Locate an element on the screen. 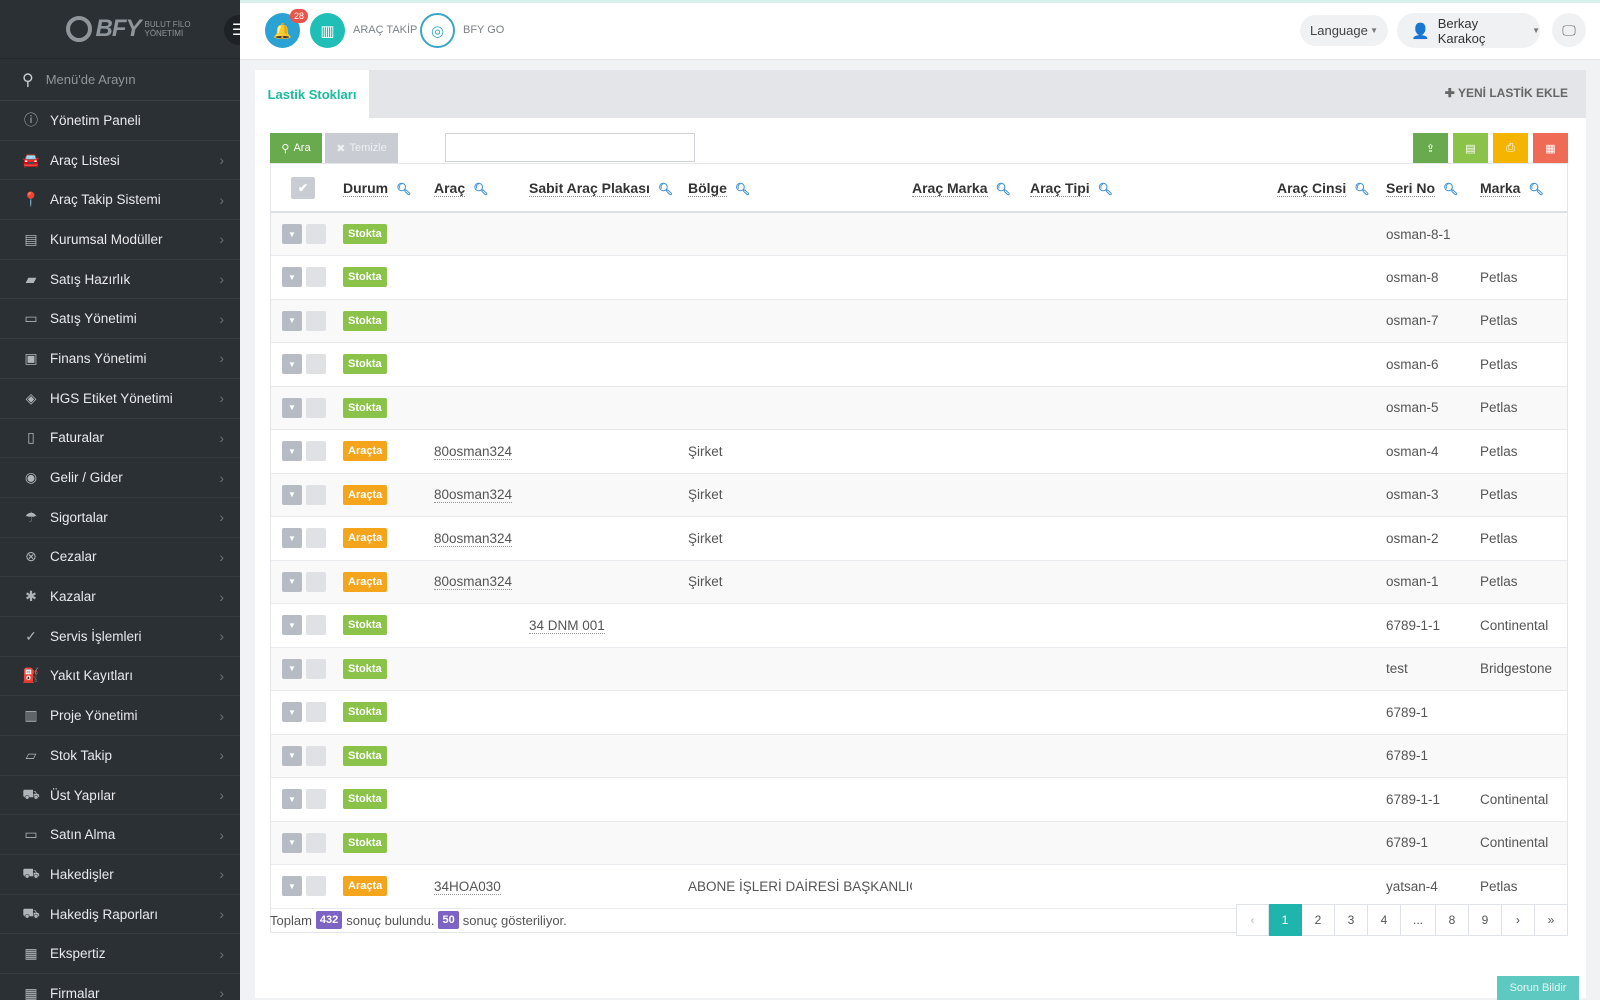 Image resolution: width=1600 pixels, height=1000 pixels. sidebar-item-6: ▣ Finans Yönetimi › is located at coordinates (120, 359).